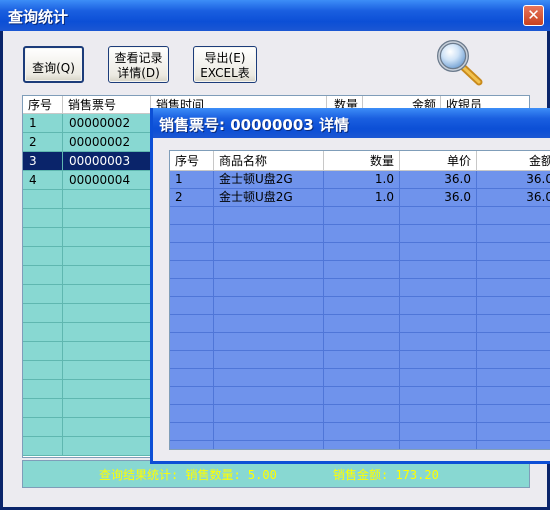  I want to click on export-label-1: 导出(E), so click(225, 58).